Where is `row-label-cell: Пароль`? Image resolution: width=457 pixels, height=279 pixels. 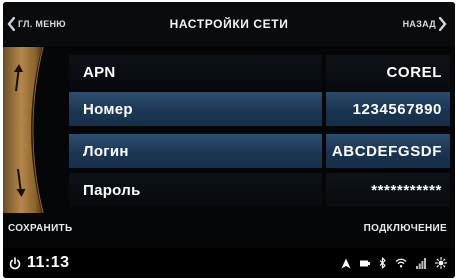 row-label-cell: Пароль is located at coordinates (195, 190).